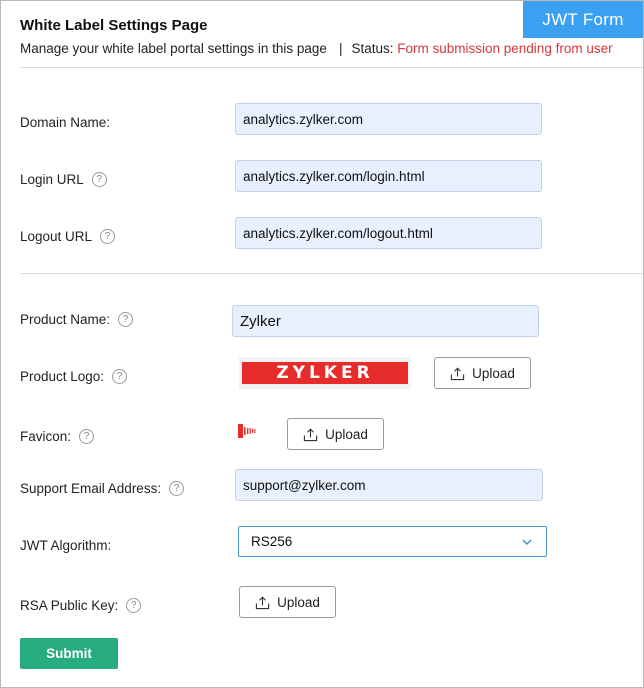 This screenshot has height=688, width=644. I want to click on product-logo-label: Product Logo: ?, so click(74, 376).